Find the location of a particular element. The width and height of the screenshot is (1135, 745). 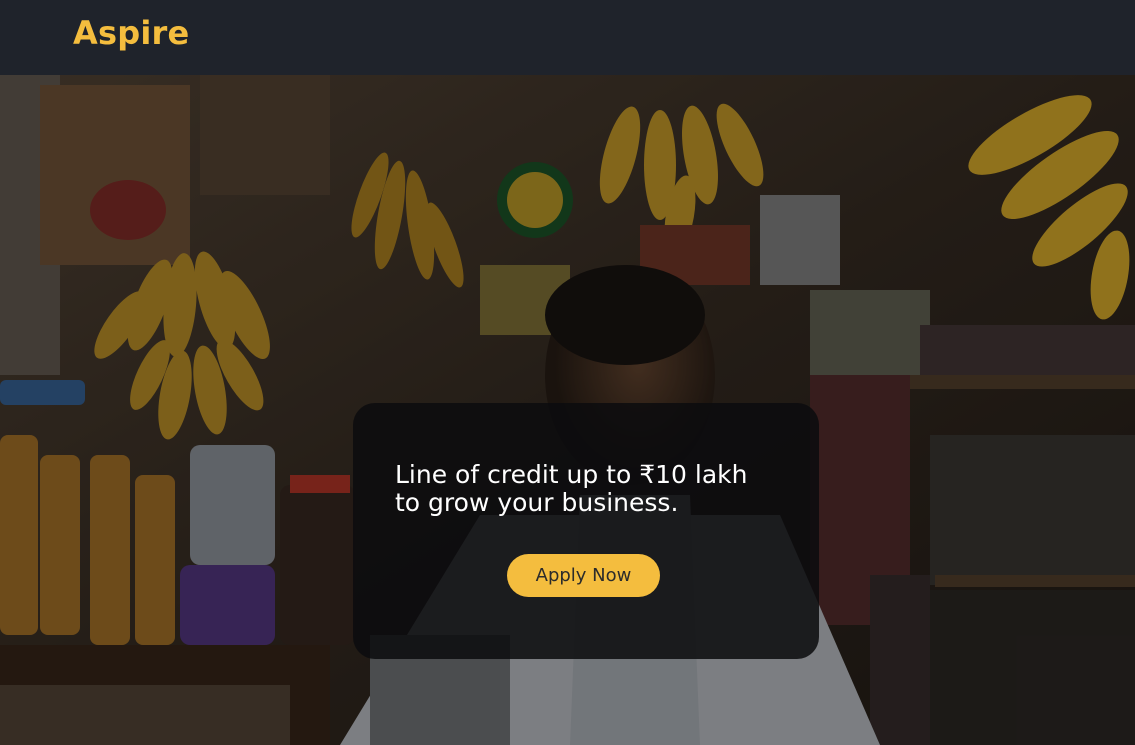

promo-headline-line2: to grow your business. is located at coordinates (537, 502).